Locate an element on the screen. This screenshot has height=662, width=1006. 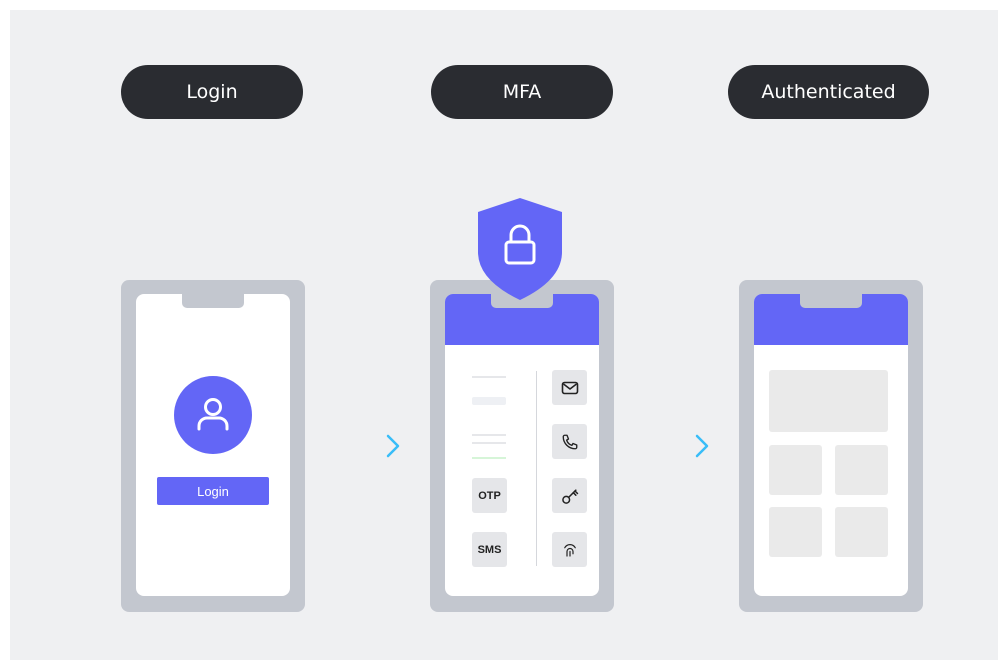
email-tile is located at coordinates (569, 387).